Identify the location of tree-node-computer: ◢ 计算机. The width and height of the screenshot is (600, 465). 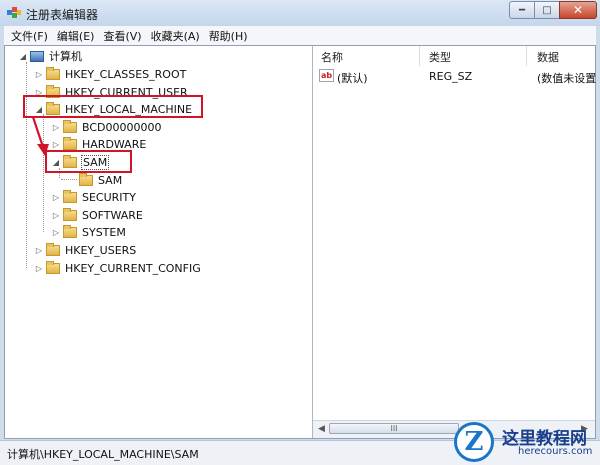
(50, 56).